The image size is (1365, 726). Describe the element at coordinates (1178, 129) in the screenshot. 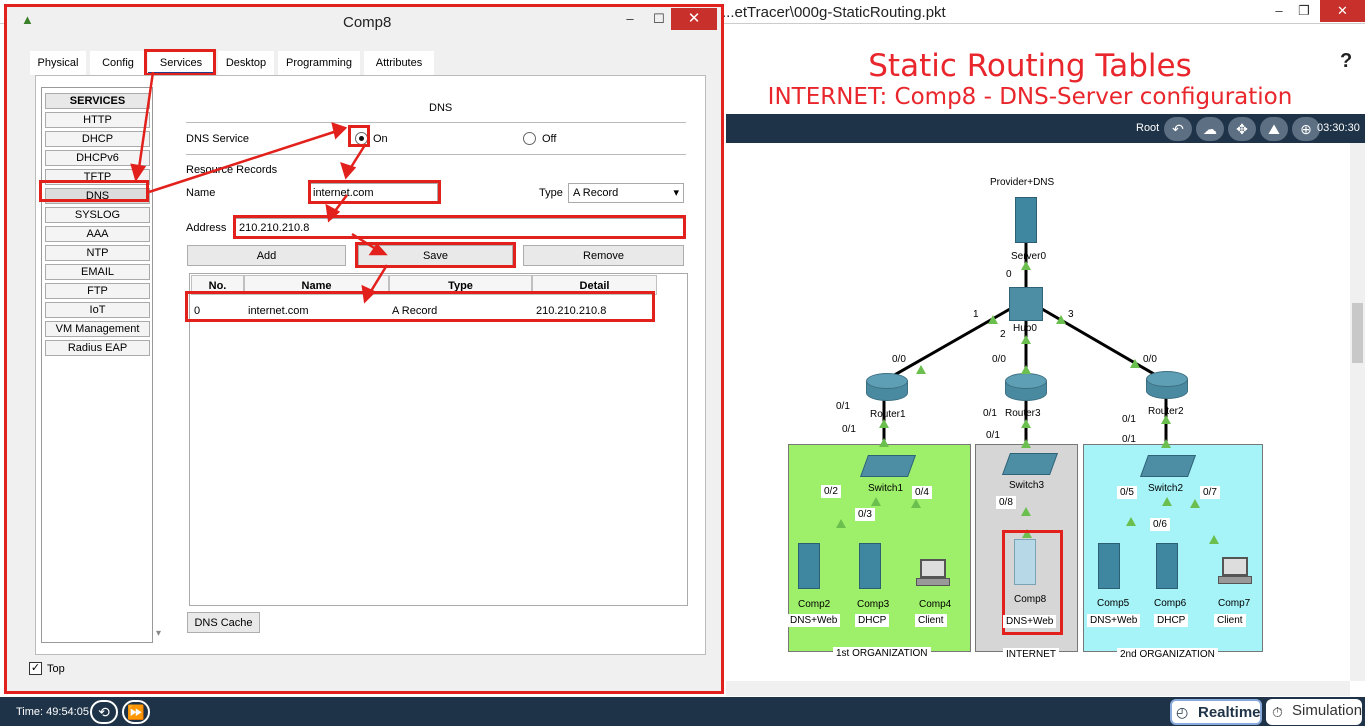

I see `back-icon: ↶` at that location.